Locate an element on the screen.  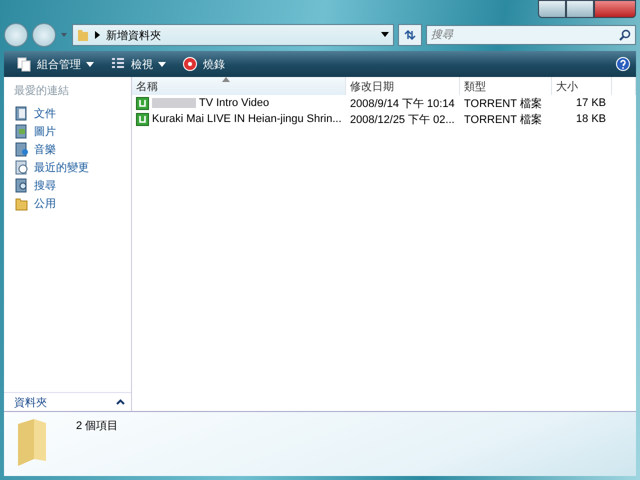
maximize-button is located at coordinates (580, 9).